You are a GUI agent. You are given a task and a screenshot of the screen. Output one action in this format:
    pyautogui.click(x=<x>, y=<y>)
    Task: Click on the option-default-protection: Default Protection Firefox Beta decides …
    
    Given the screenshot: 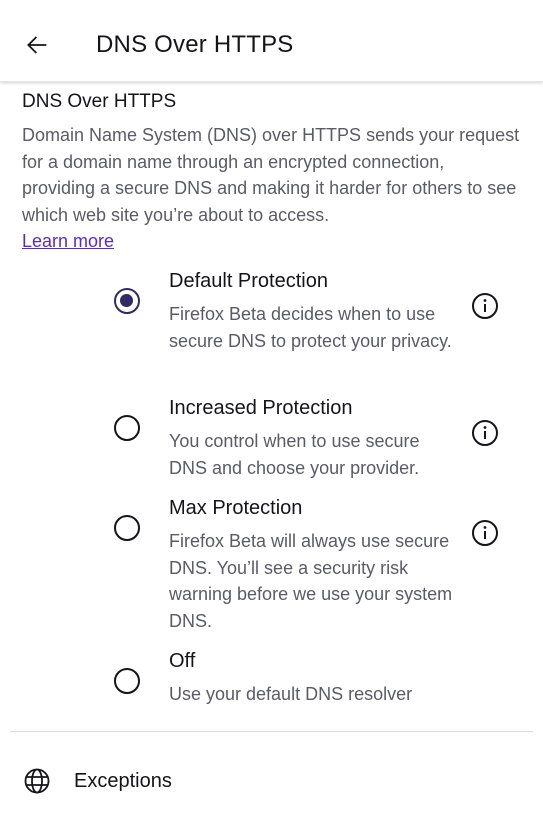 What is the action you would take?
    pyautogui.click(x=271, y=325)
    